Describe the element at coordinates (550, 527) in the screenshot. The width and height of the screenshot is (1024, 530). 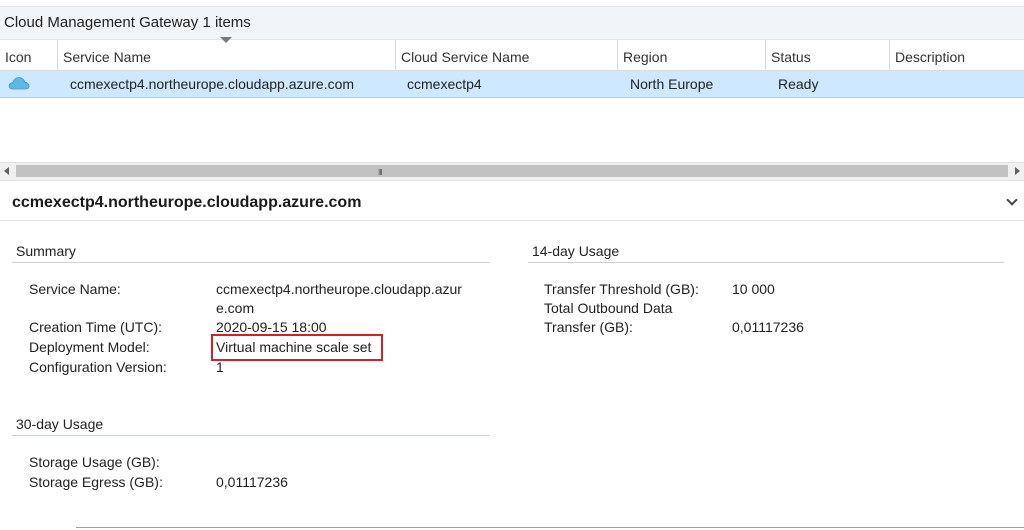
I see `bottom-divider` at that location.